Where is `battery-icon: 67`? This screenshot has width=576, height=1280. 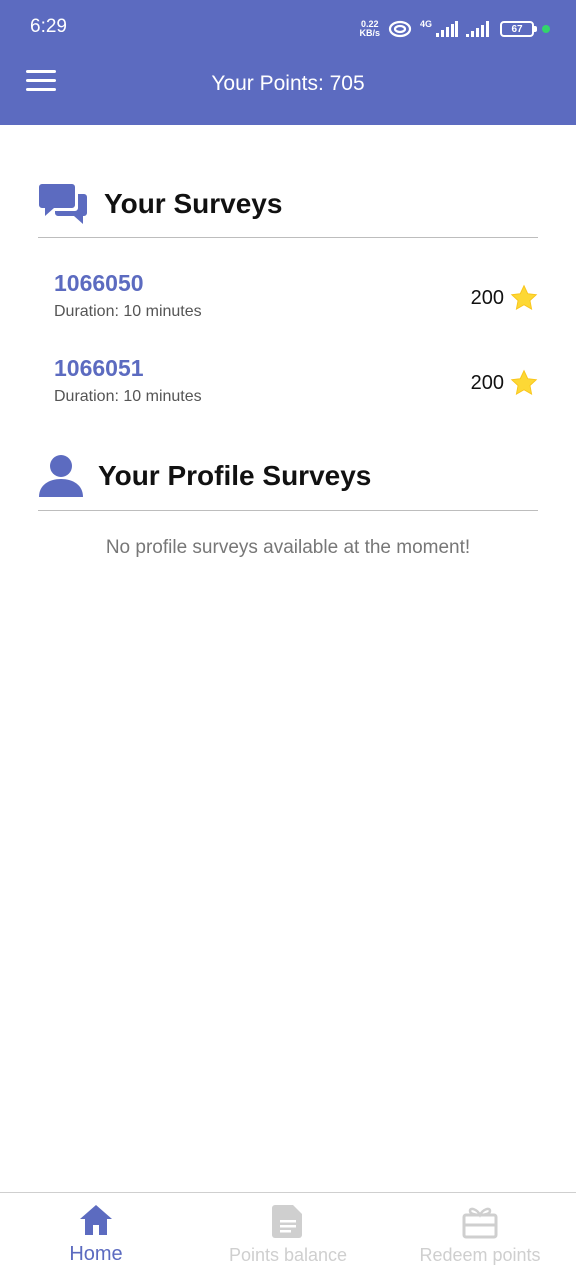 battery-icon: 67 is located at coordinates (518, 29).